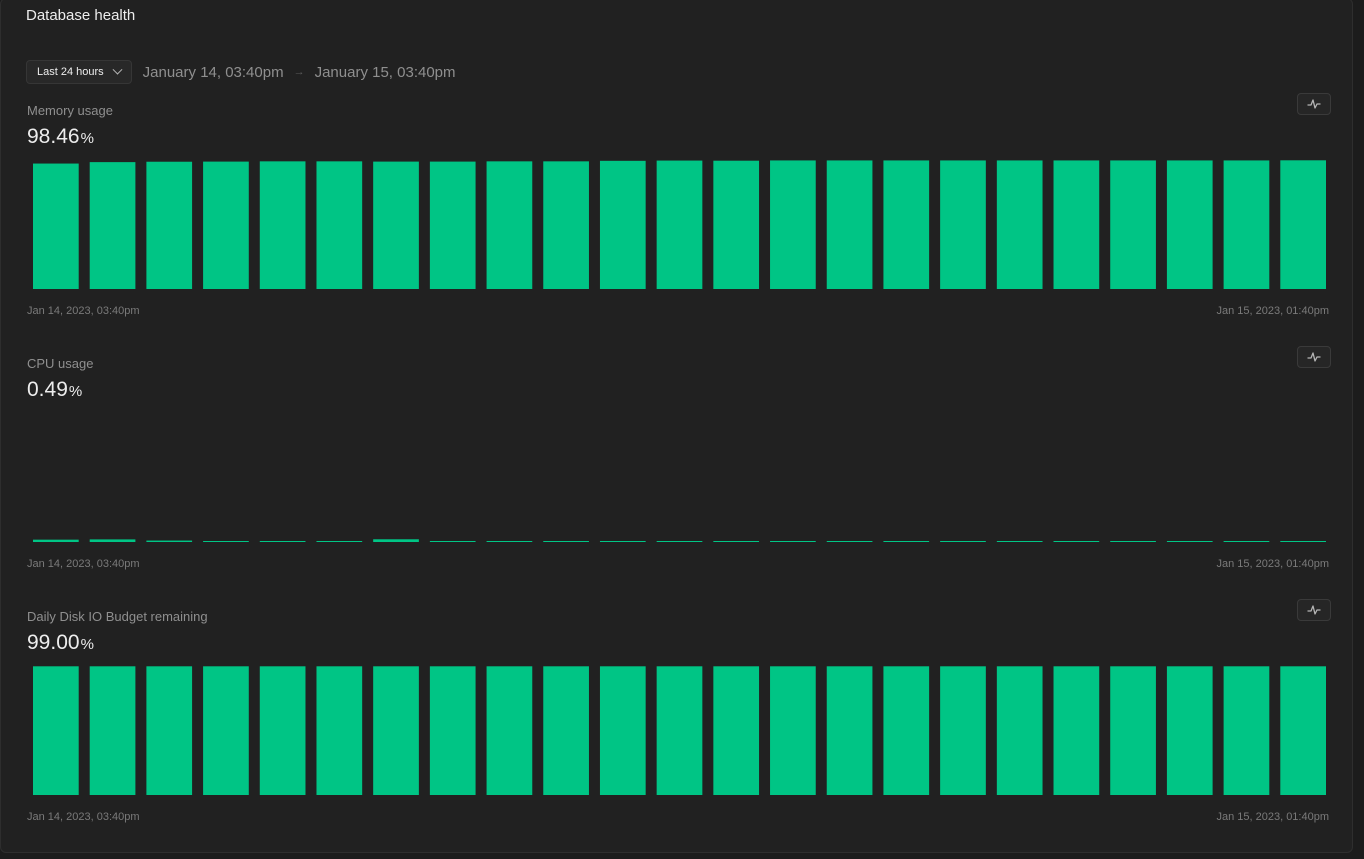  Describe the element at coordinates (47, 389) in the screenshot. I see `metric-number: 0.49` at that location.